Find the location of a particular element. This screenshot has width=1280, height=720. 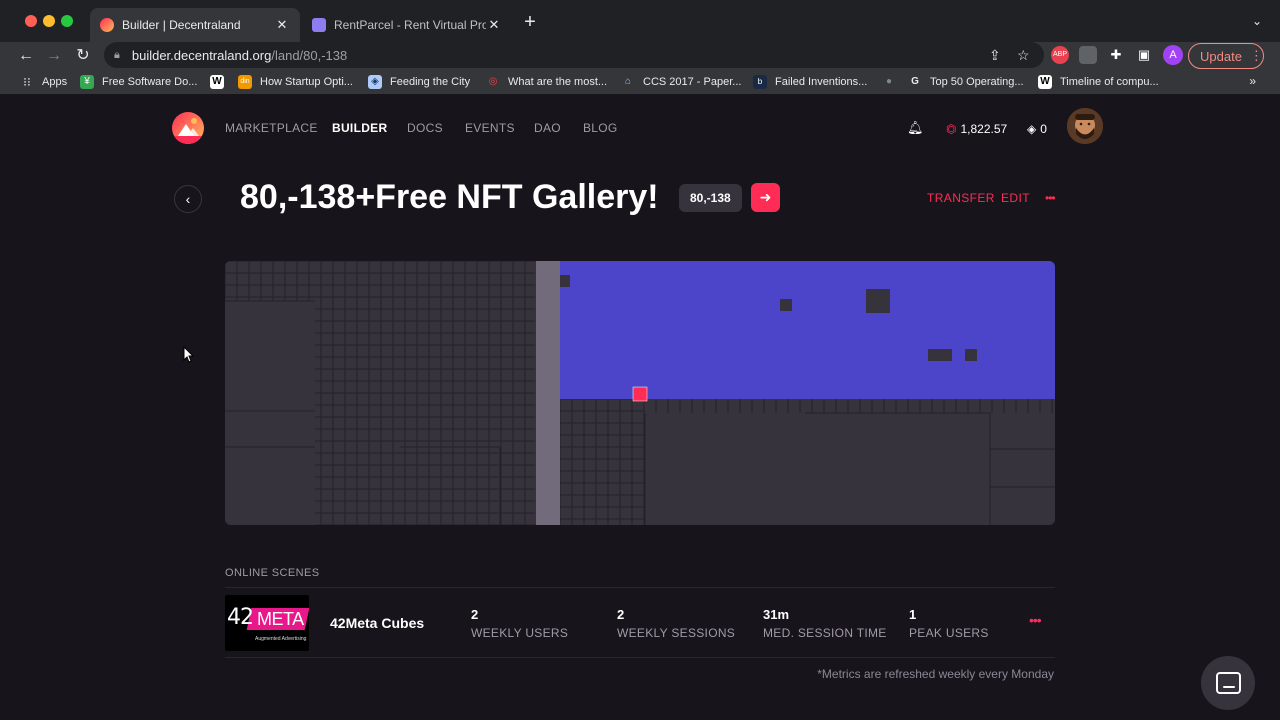

tab-rentparcel: RentParcel - Rent Virtual Prope ✕ is located at coordinates (407, 25).